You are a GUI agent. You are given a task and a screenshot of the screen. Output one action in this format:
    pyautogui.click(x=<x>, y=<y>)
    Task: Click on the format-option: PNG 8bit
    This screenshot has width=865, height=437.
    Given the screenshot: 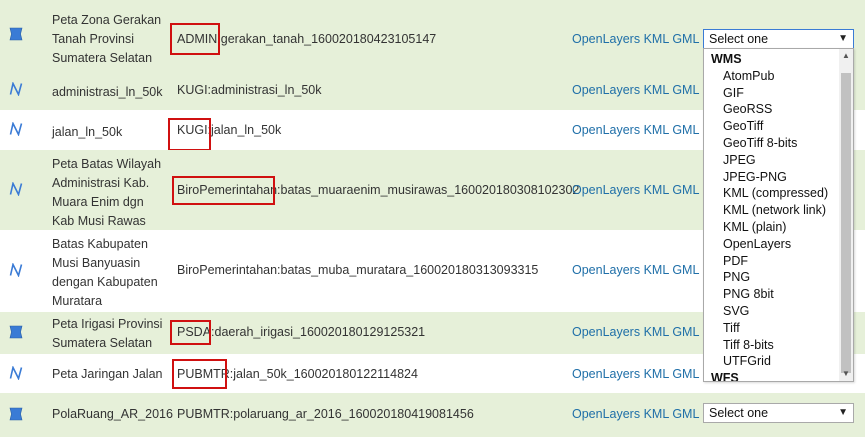 What is the action you would take?
    pyautogui.click(x=771, y=294)
    